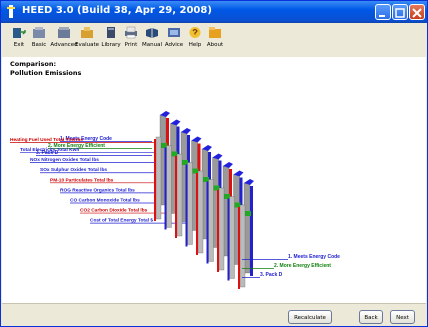 The image size is (428, 327). Describe the element at coordinates (383, 12) in the screenshot. I see `minimize-button` at that location.